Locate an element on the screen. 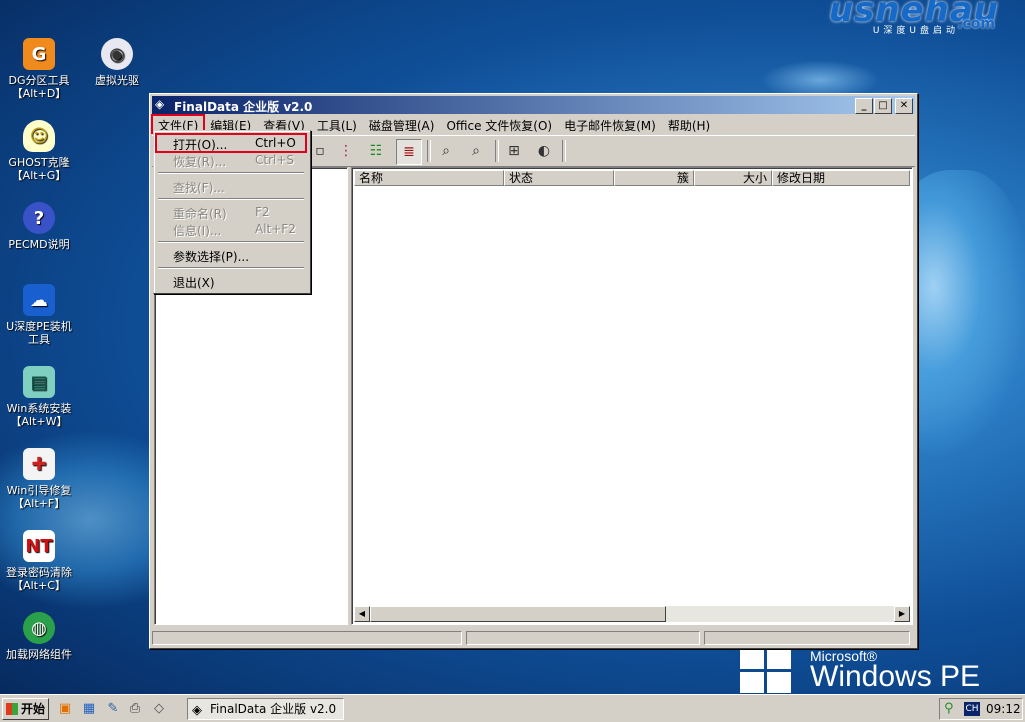 This screenshot has height=722, width=1025. desktop-icon-network: ◍ 加载网络组件 is located at coordinates (39, 636).